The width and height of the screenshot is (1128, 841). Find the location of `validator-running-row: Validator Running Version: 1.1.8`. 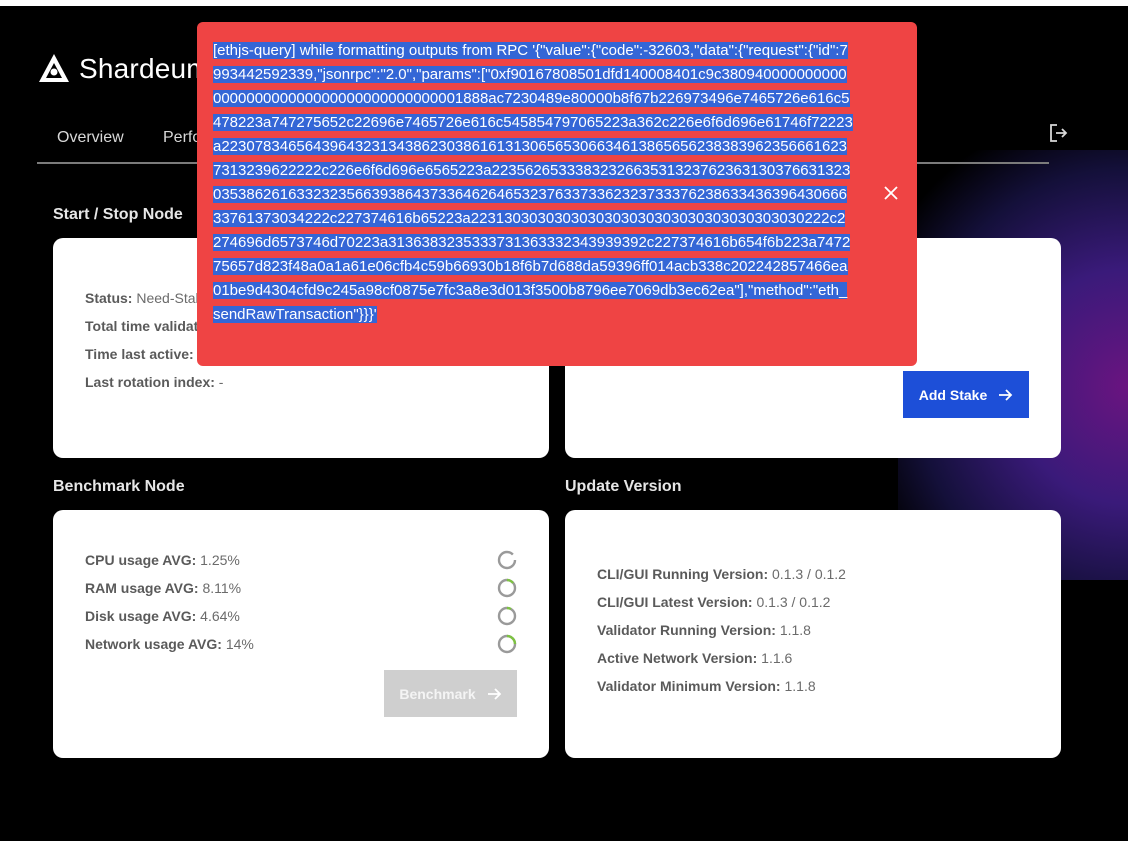

validator-running-row: Validator Running Version: 1.1.8 is located at coordinates (704, 630).